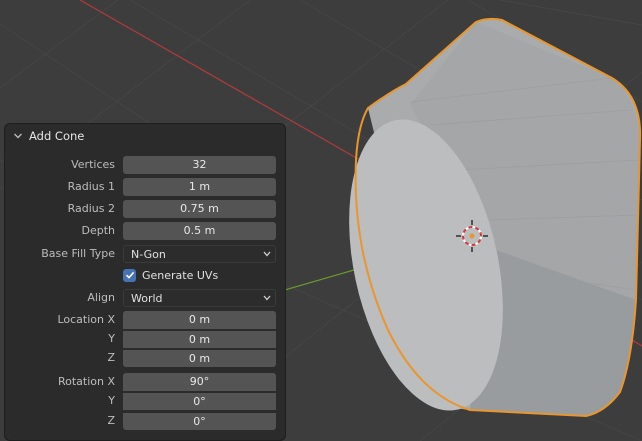  I want to click on location-y-field: 0 m, so click(199, 339).